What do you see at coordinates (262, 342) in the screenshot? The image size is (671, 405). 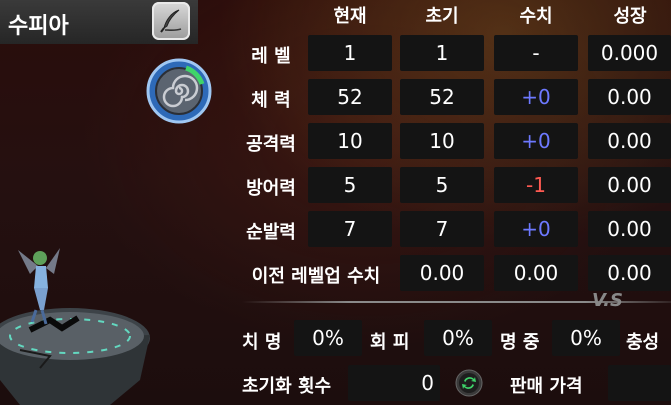 I see `crit-label: 치 명` at bounding box center [262, 342].